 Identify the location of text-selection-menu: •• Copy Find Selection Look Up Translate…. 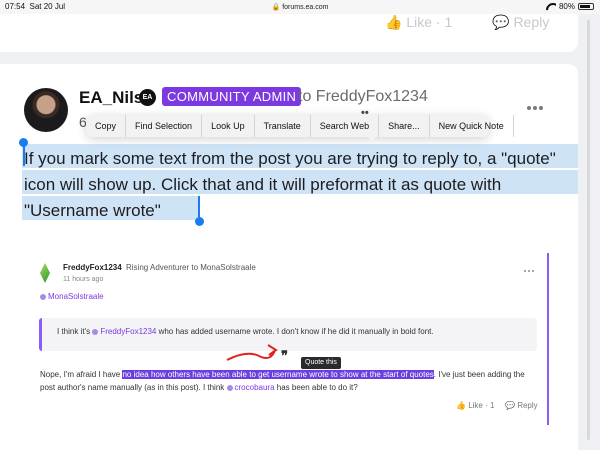
(300, 124).